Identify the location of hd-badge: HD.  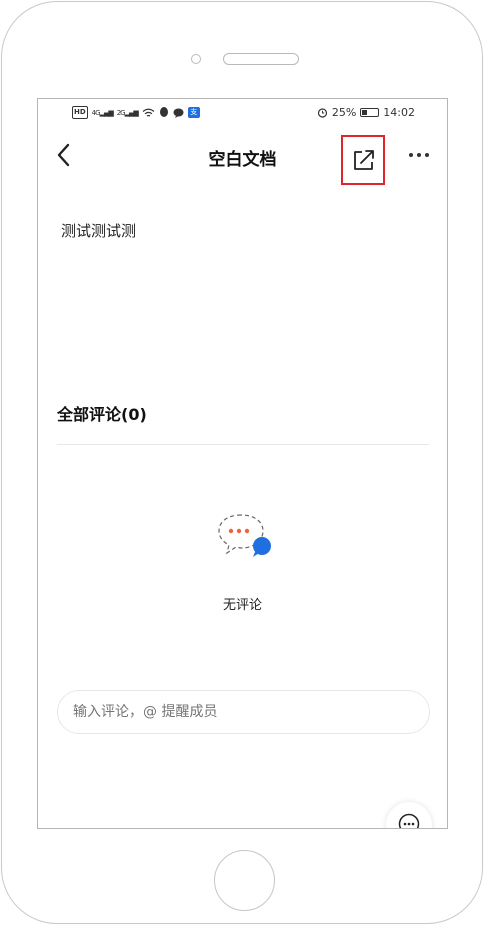
(80, 112).